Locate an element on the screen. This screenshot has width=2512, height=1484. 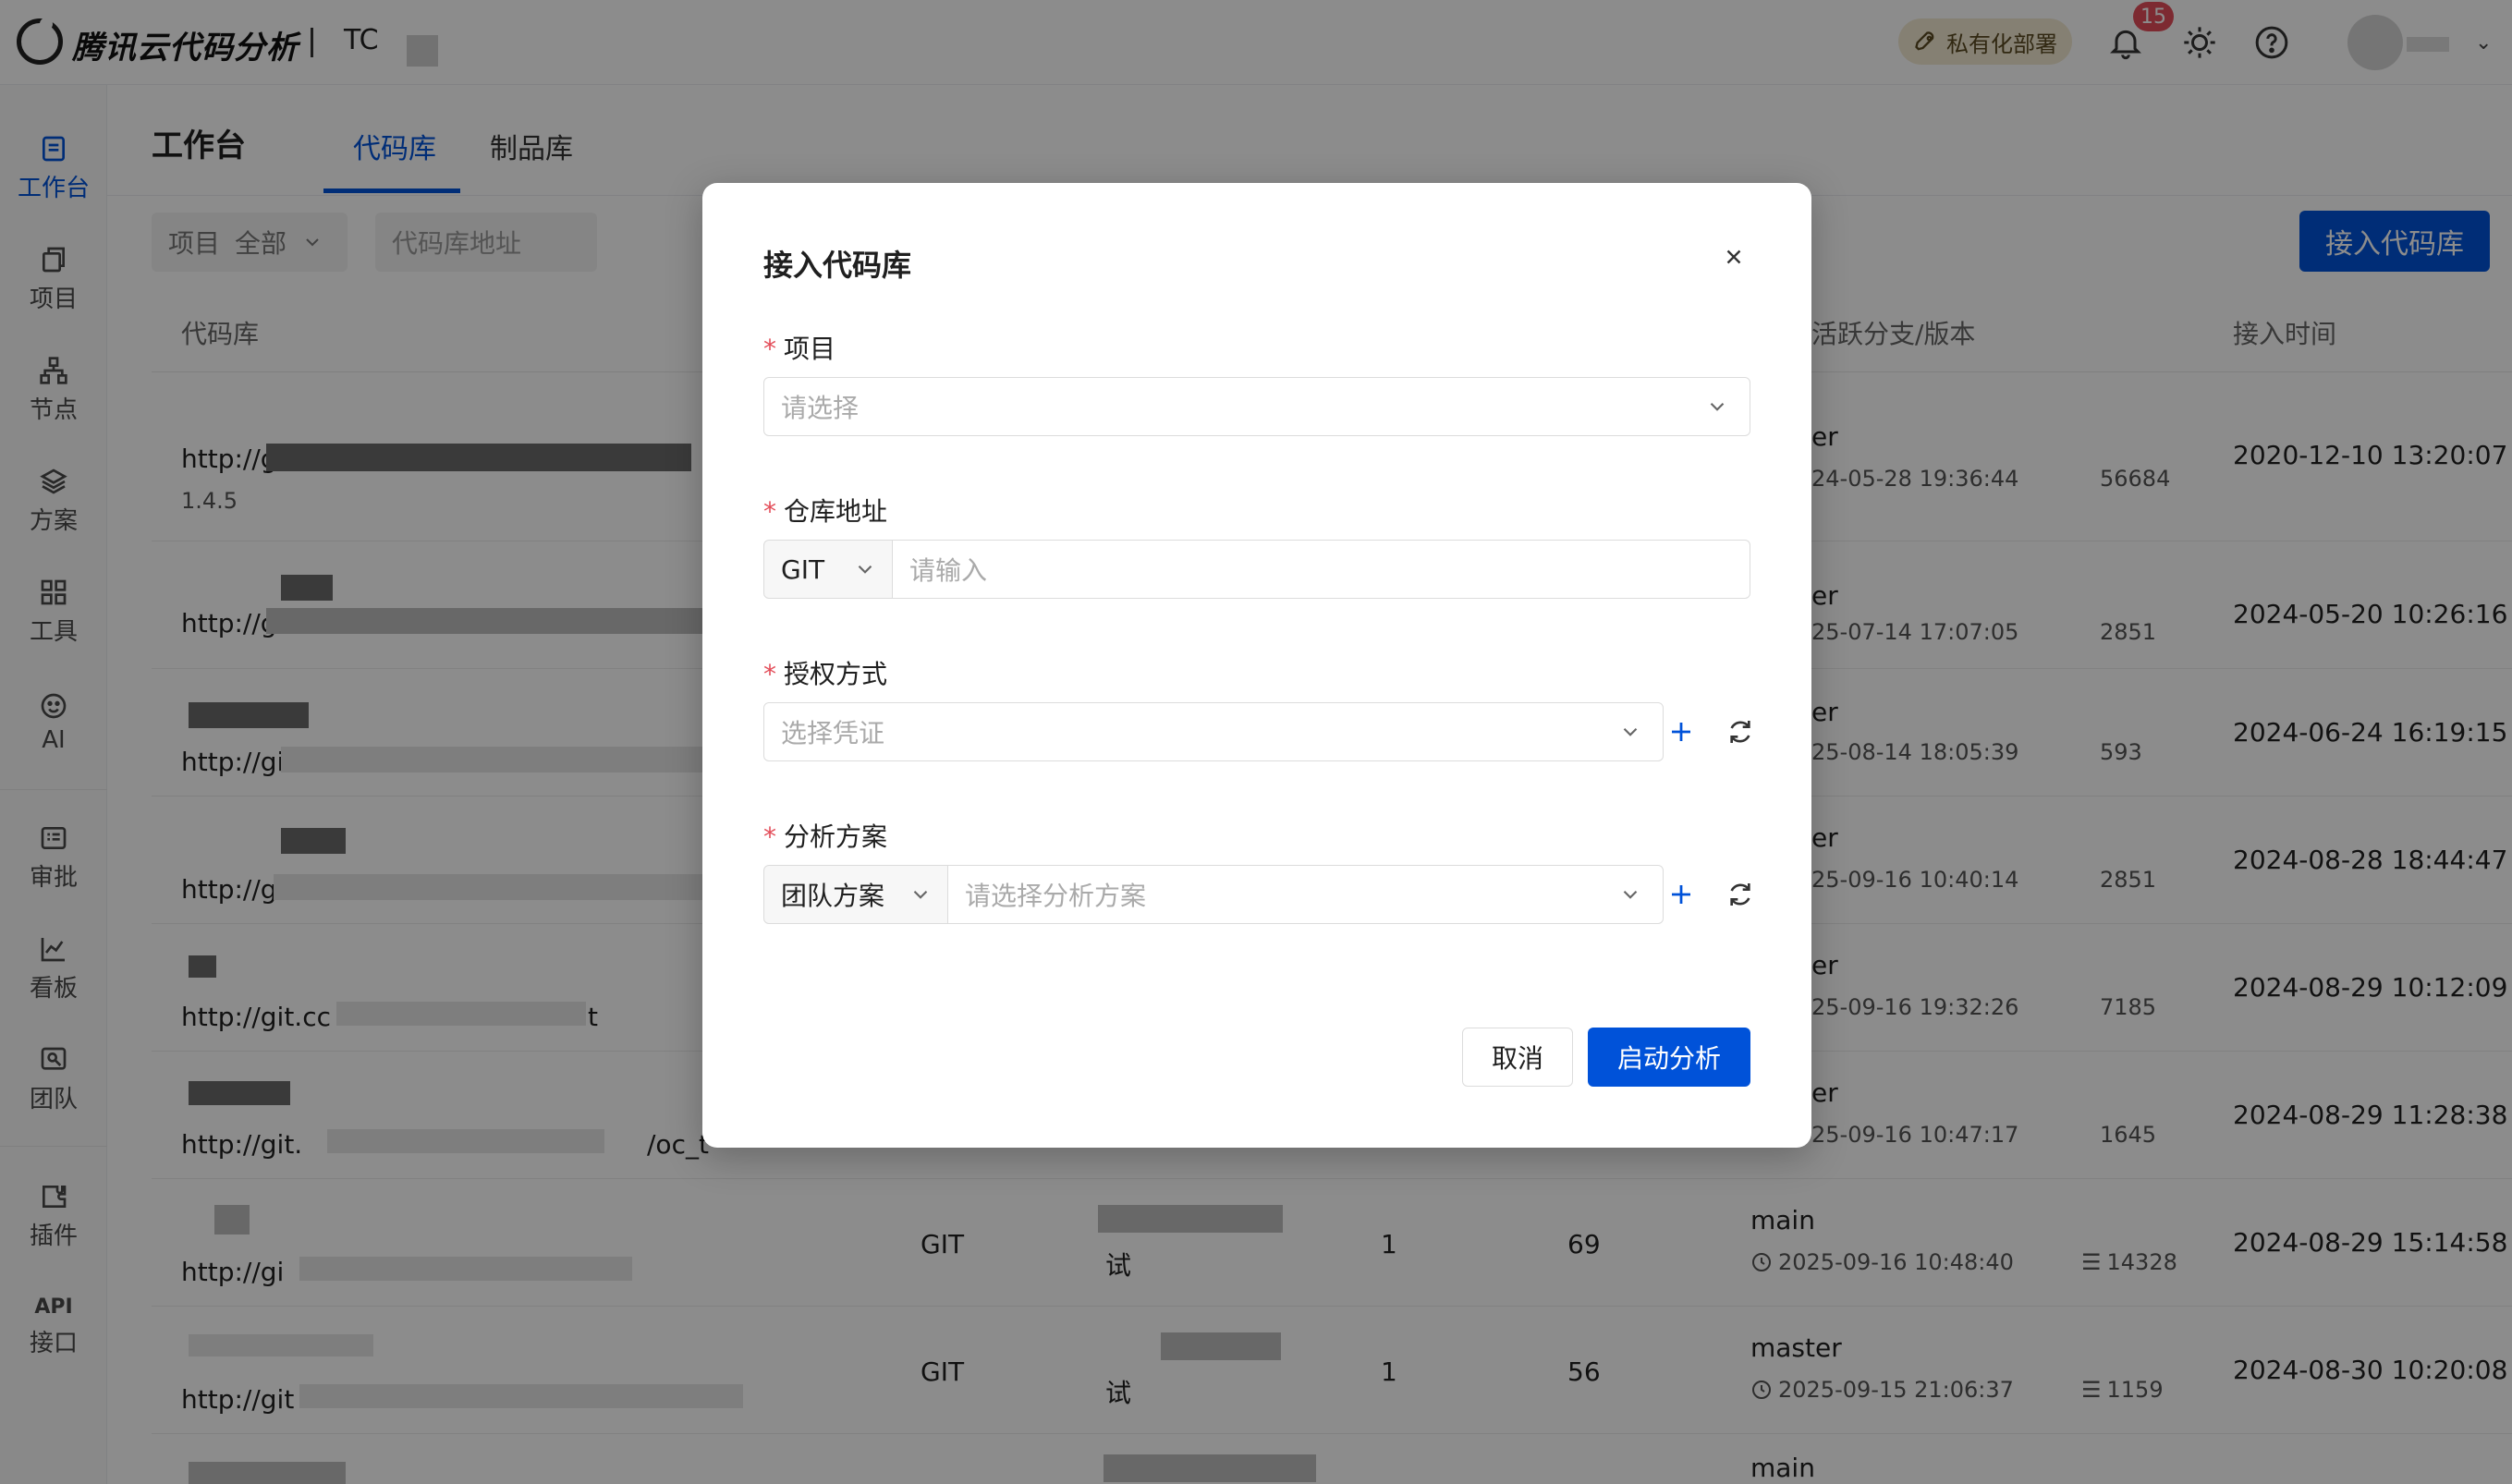
cancel-button: 取消 is located at coordinates (1518, 1057).